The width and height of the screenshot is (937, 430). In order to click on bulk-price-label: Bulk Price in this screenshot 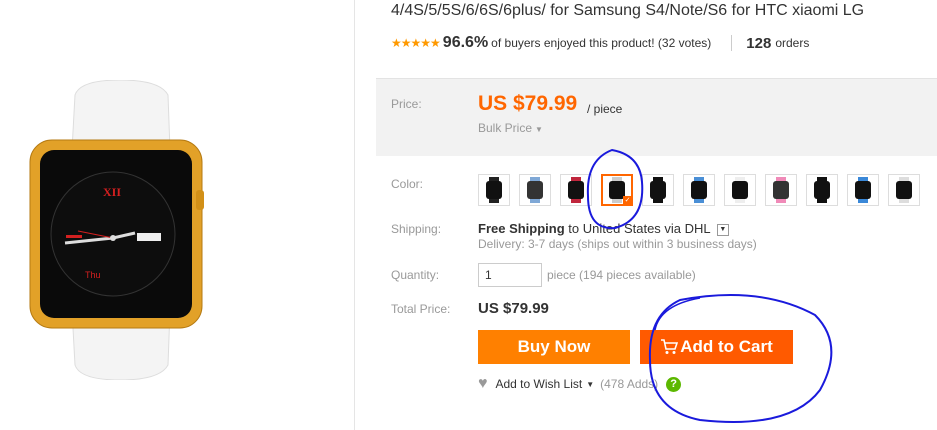, I will do `click(505, 128)`.